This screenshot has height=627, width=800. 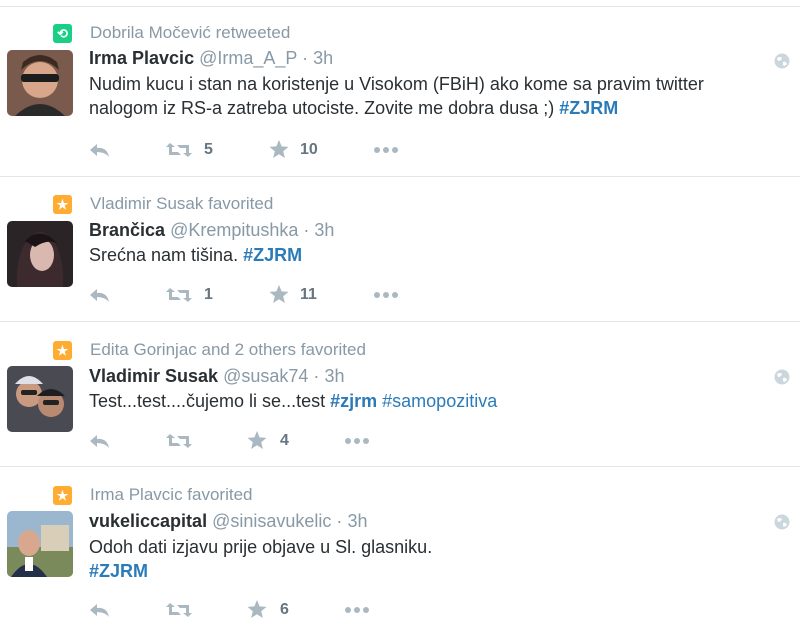 I want to click on author-handle: @susak74, so click(x=265, y=376).